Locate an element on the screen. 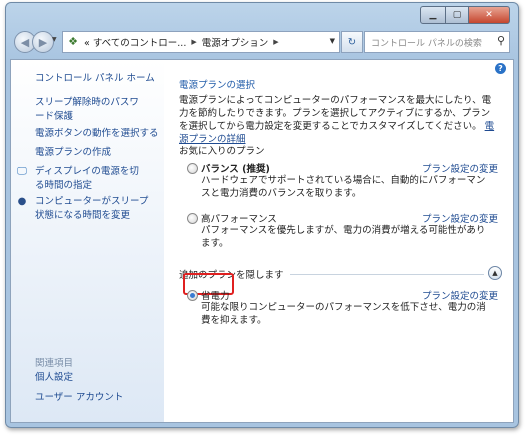 The image size is (525, 435). plan-balanced-name: バランス (推奨) is located at coordinates (235, 168).